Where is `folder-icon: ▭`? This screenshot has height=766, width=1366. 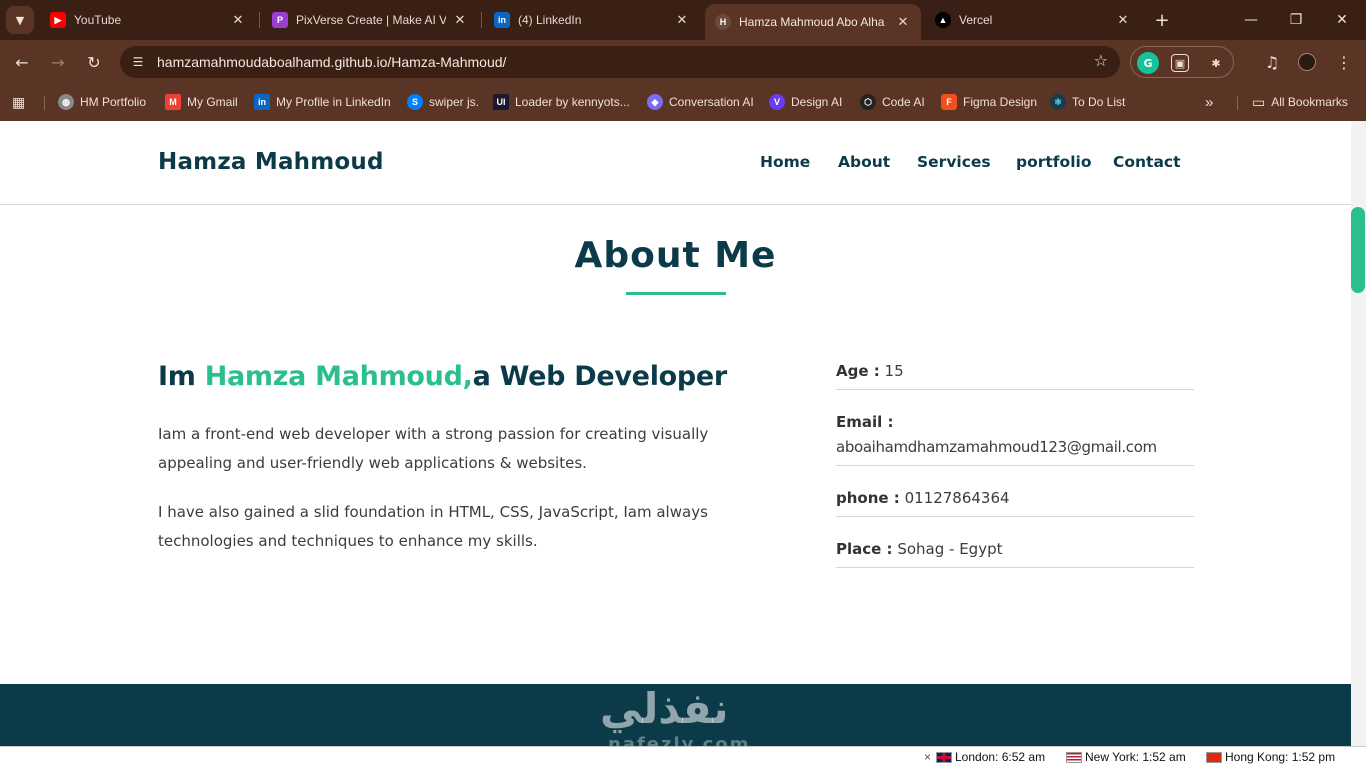 folder-icon: ▭ is located at coordinates (1259, 101).